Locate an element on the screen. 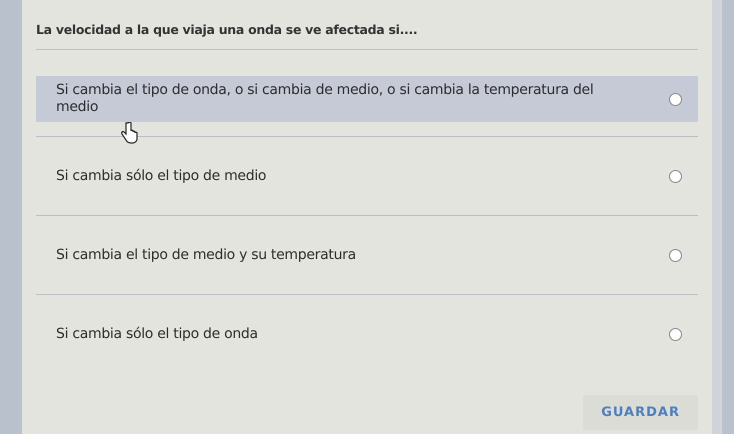 Image resolution: width=734 pixels, height=434 pixels. answer-option: Si cambia sólo el tipo de onda is located at coordinates (367, 334).